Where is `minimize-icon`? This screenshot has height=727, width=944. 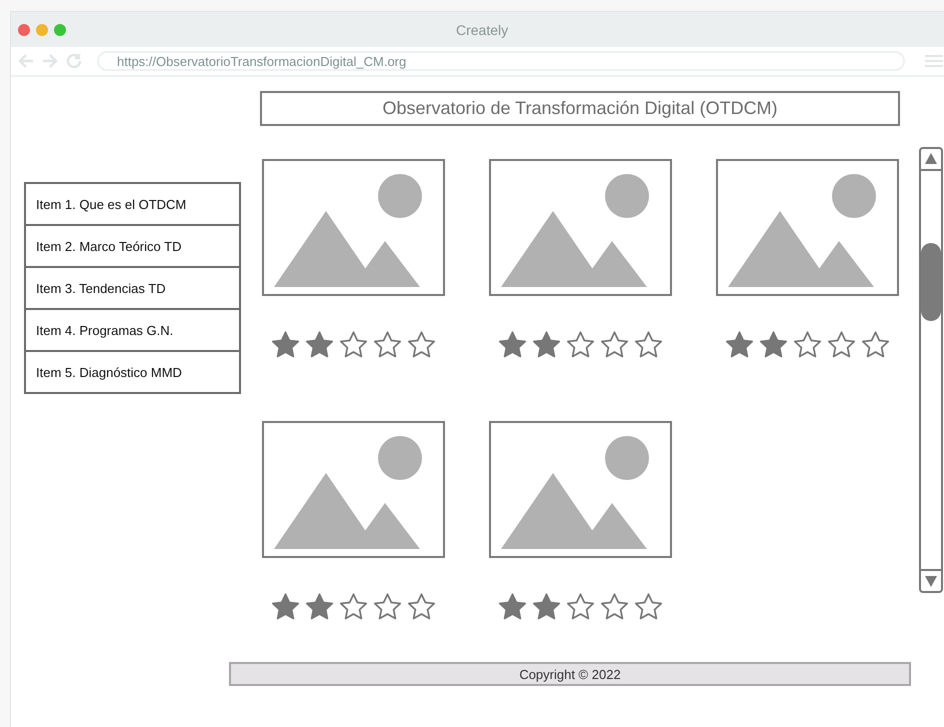 minimize-icon is located at coordinates (42, 30).